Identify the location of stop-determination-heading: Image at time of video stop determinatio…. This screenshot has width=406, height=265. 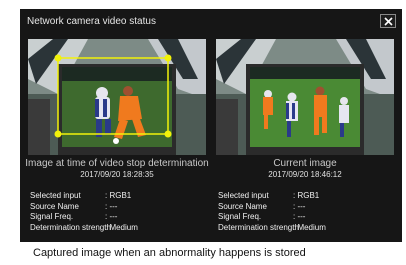
(117, 163).